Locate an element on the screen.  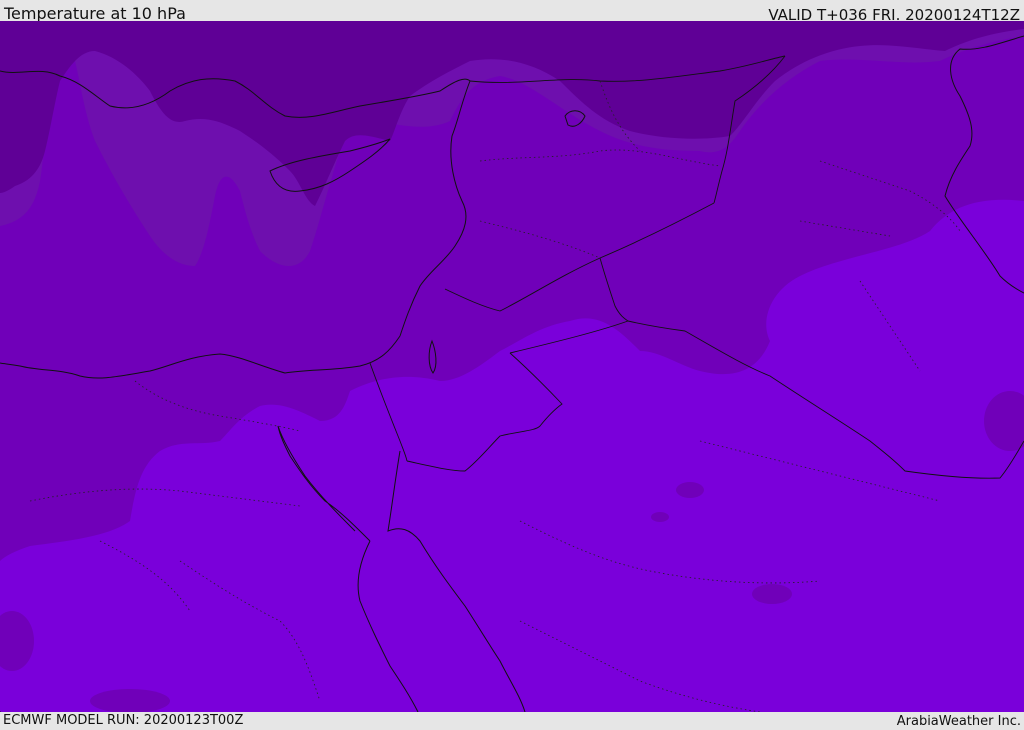
model-run-label: ECMWF MODEL RUN: 20200123T00Z is located at coordinates (123, 720).